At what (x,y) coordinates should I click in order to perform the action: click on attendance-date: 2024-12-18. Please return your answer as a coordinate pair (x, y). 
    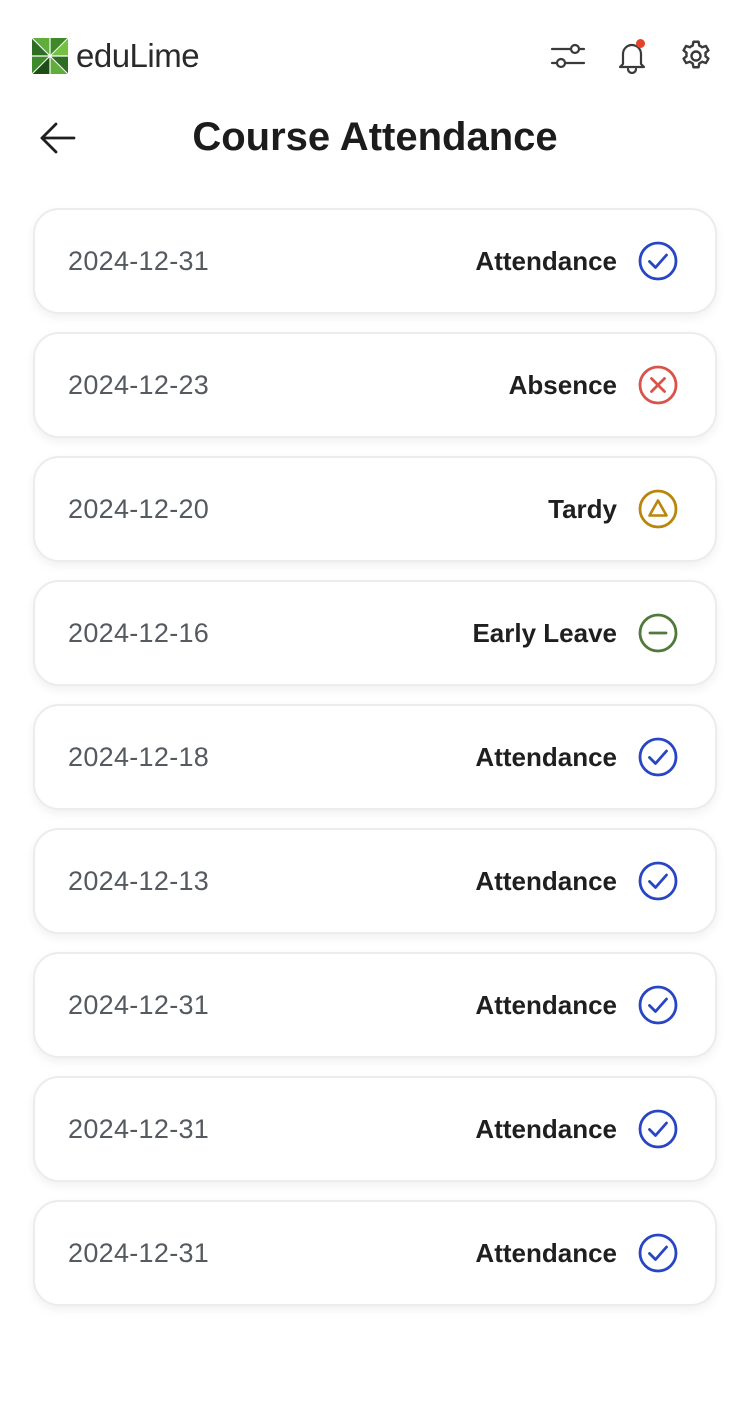
    Looking at the image, I should click on (139, 756).